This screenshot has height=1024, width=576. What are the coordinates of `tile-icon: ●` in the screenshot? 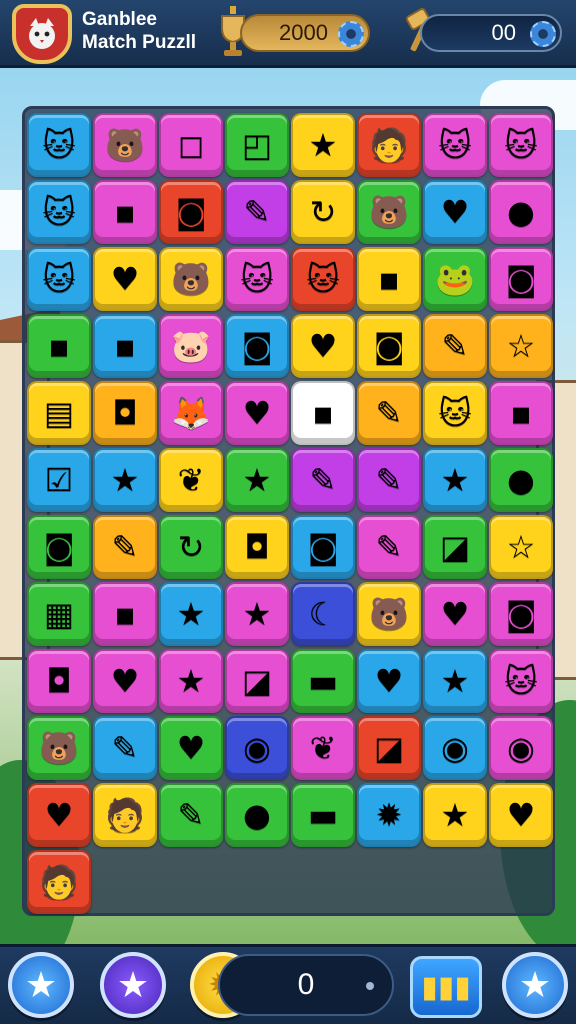 It's located at (521, 212).